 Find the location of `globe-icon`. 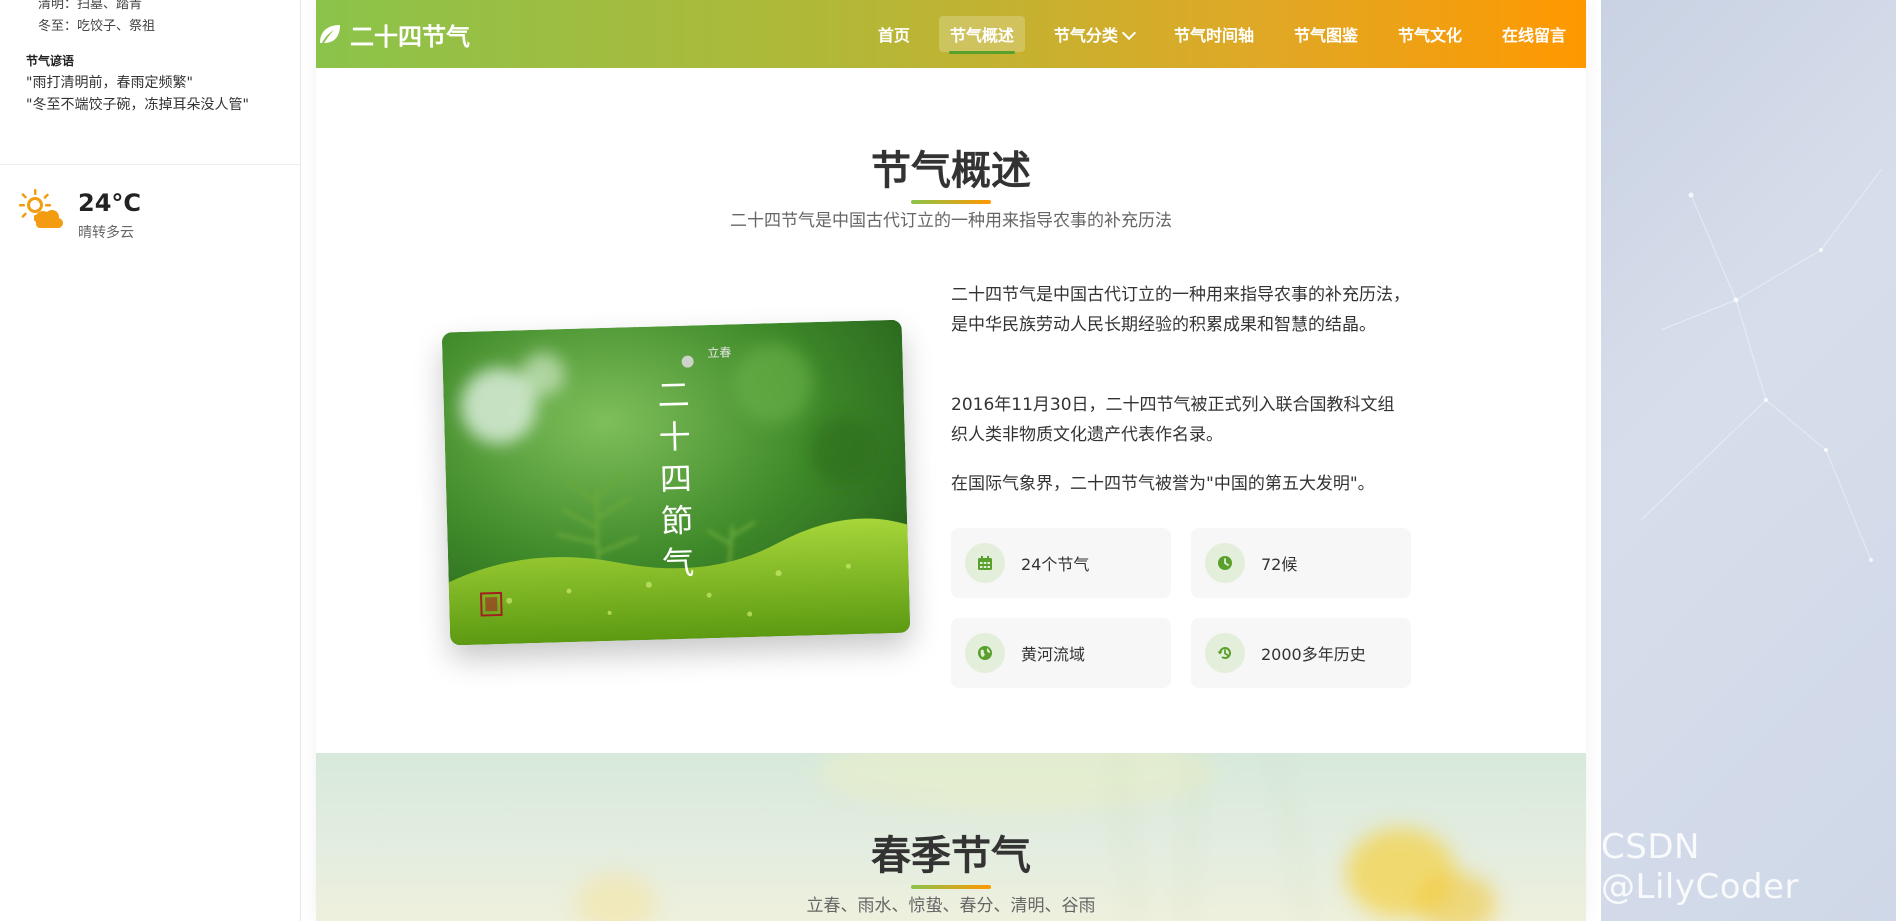

globe-icon is located at coordinates (985, 653).